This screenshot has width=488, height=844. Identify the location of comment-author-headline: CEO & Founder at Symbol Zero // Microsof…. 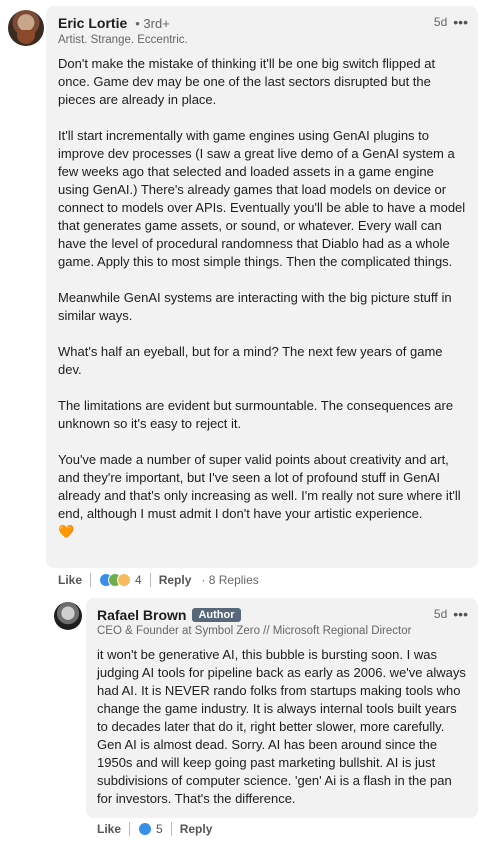
(254, 631).